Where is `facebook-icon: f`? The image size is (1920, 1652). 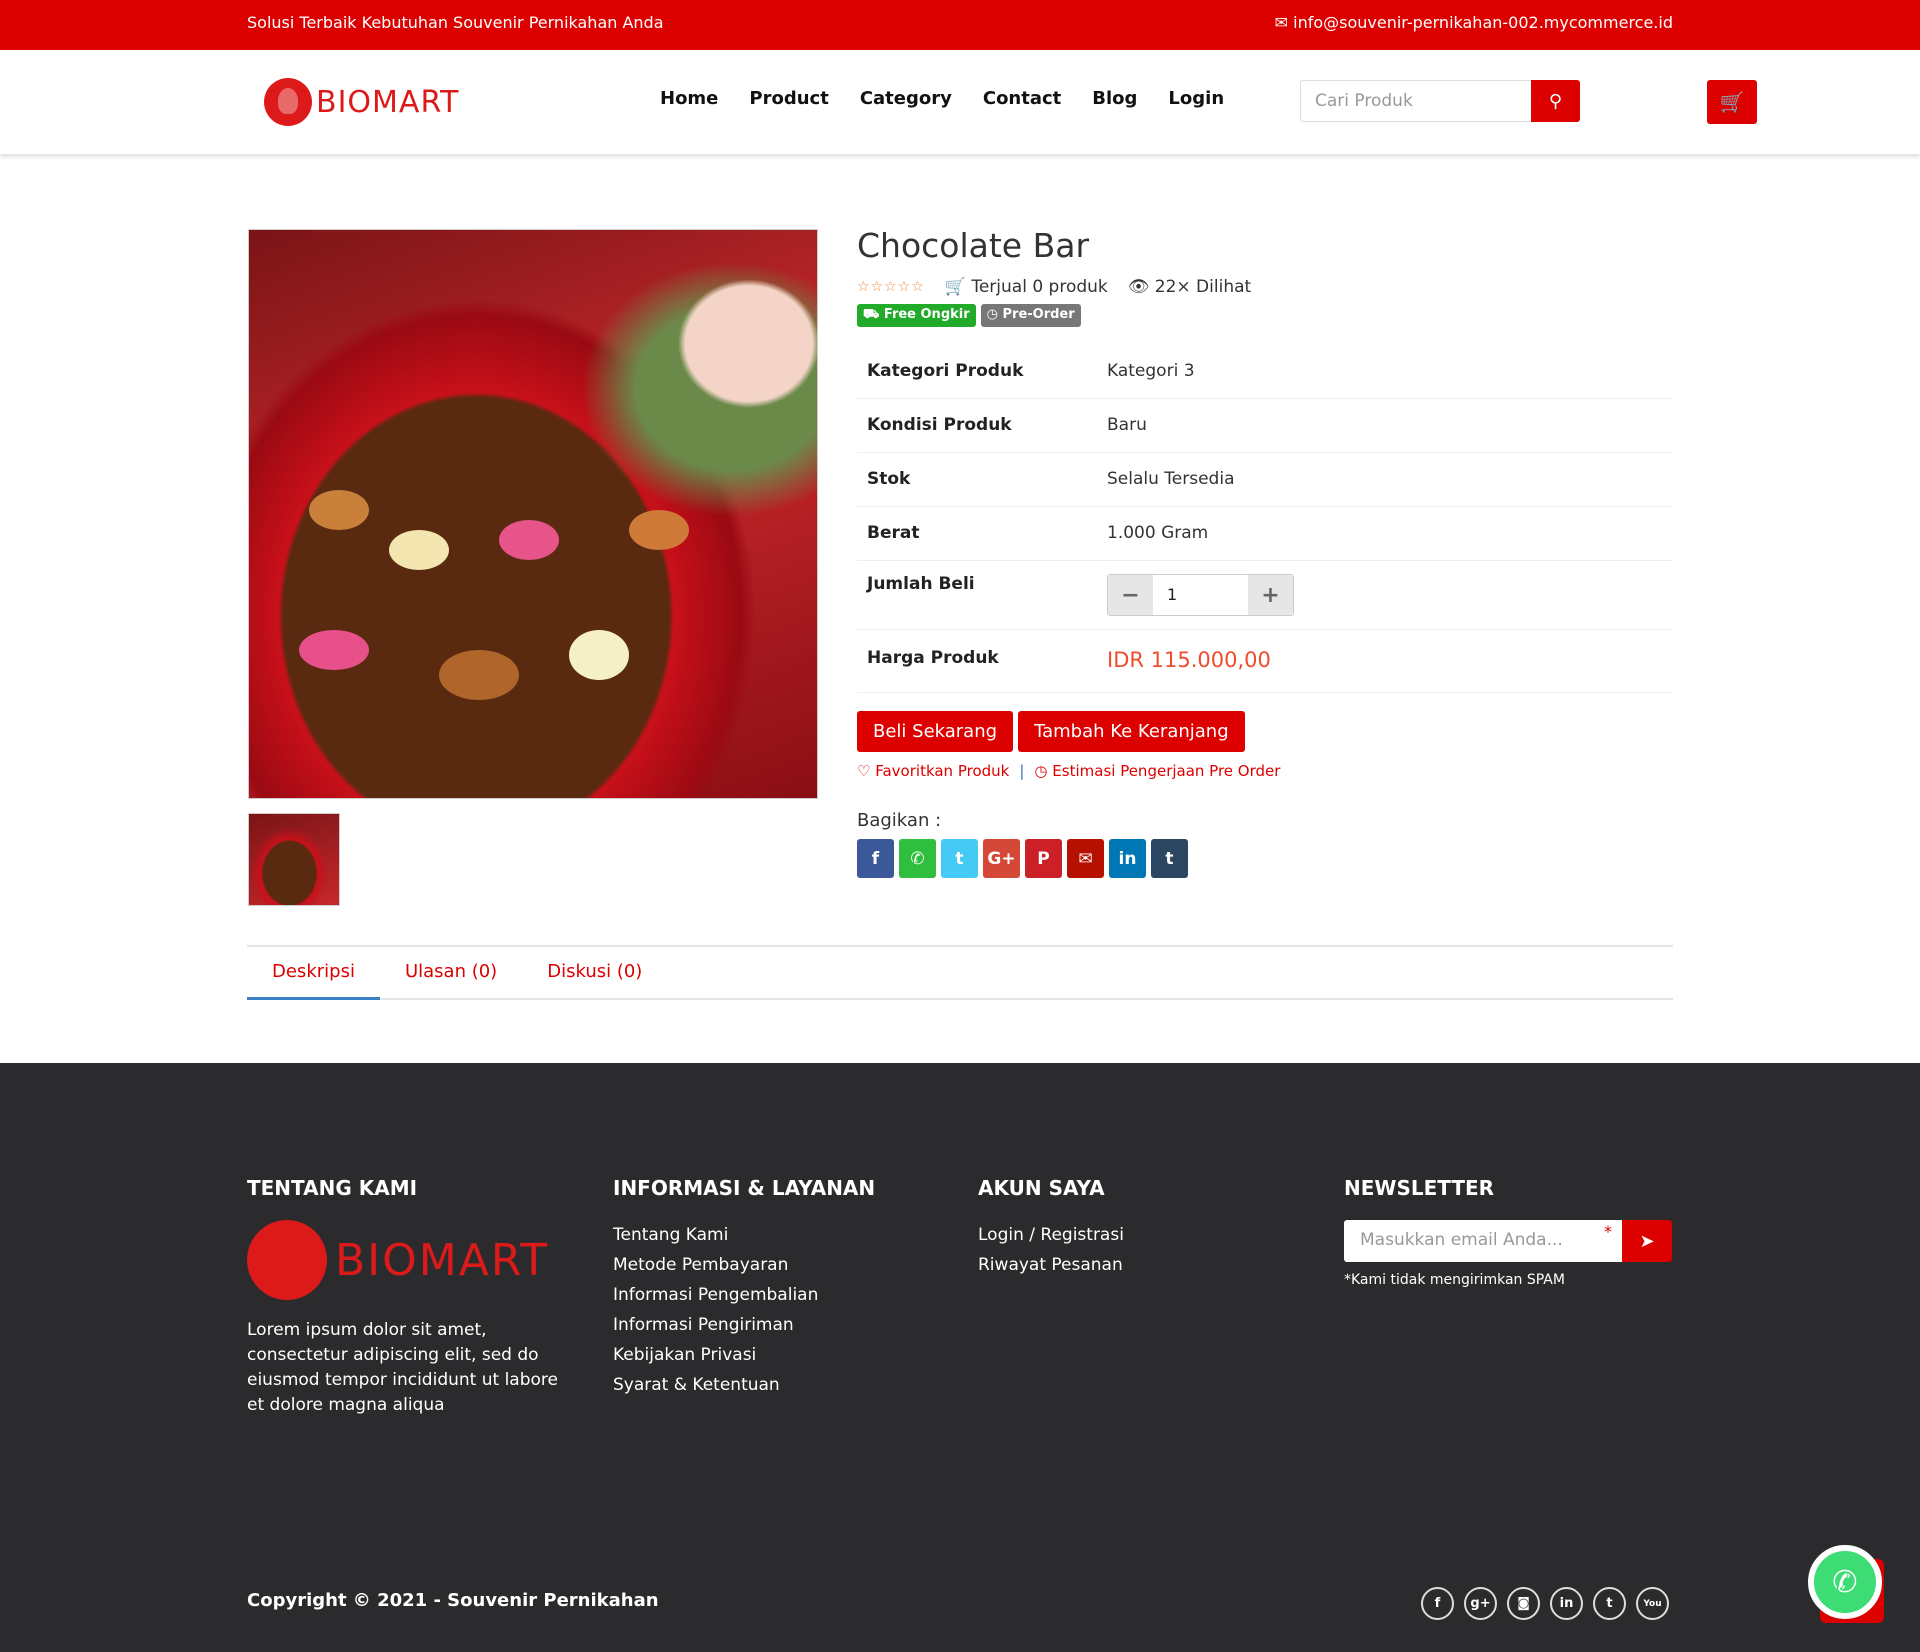 facebook-icon: f is located at coordinates (1437, 1603).